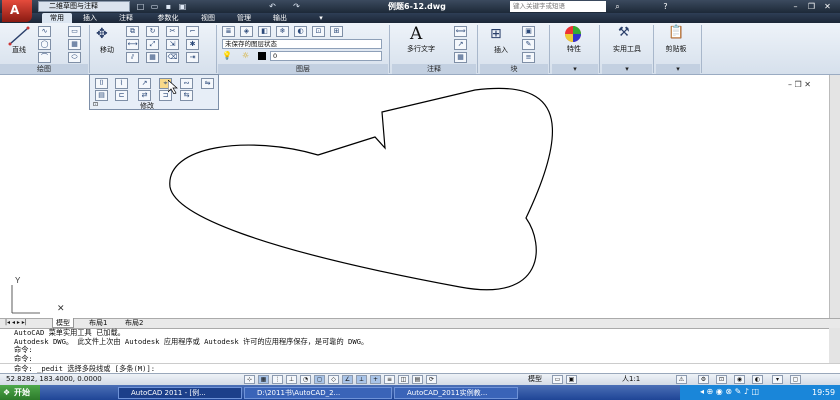  What do you see at coordinates (168, 6) in the screenshot?
I see `save-icon: ▪` at bounding box center [168, 6].